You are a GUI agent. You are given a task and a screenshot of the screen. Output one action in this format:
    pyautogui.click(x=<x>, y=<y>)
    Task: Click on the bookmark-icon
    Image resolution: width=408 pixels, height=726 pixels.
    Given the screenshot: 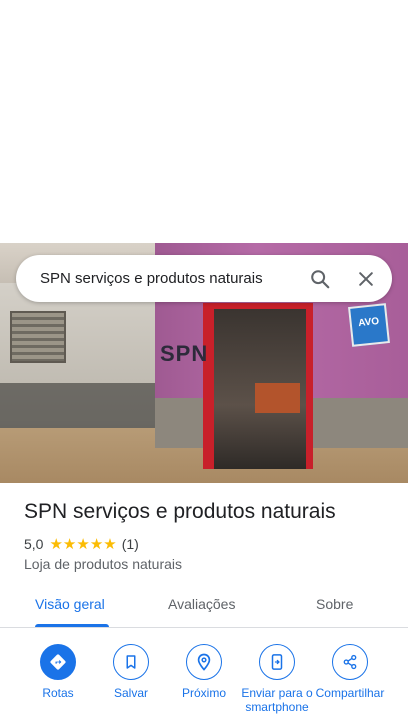 What is the action you would take?
    pyautogui.click(x=131, y=662)
    